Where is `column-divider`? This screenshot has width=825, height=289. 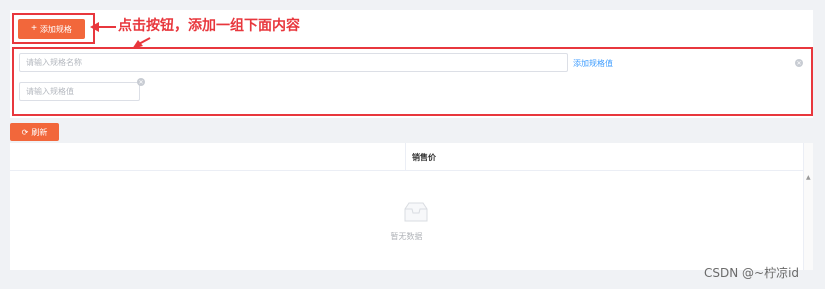 column-divider is located at coordinates (405, 157).